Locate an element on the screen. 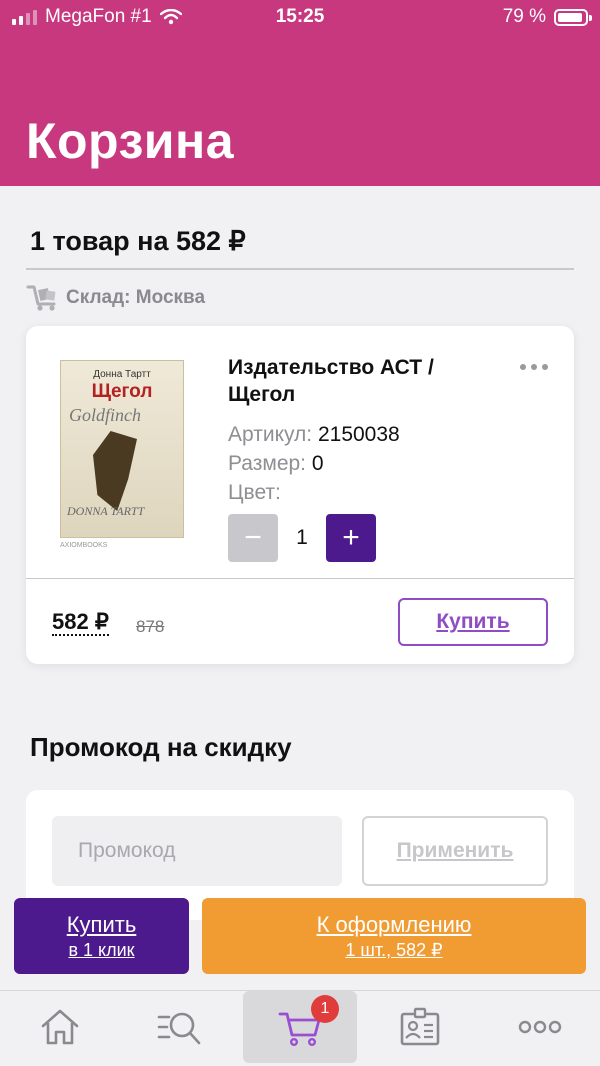 The width and height of the screenshot is (600, 1066). tab-home is located at coordinates (60, 1027).